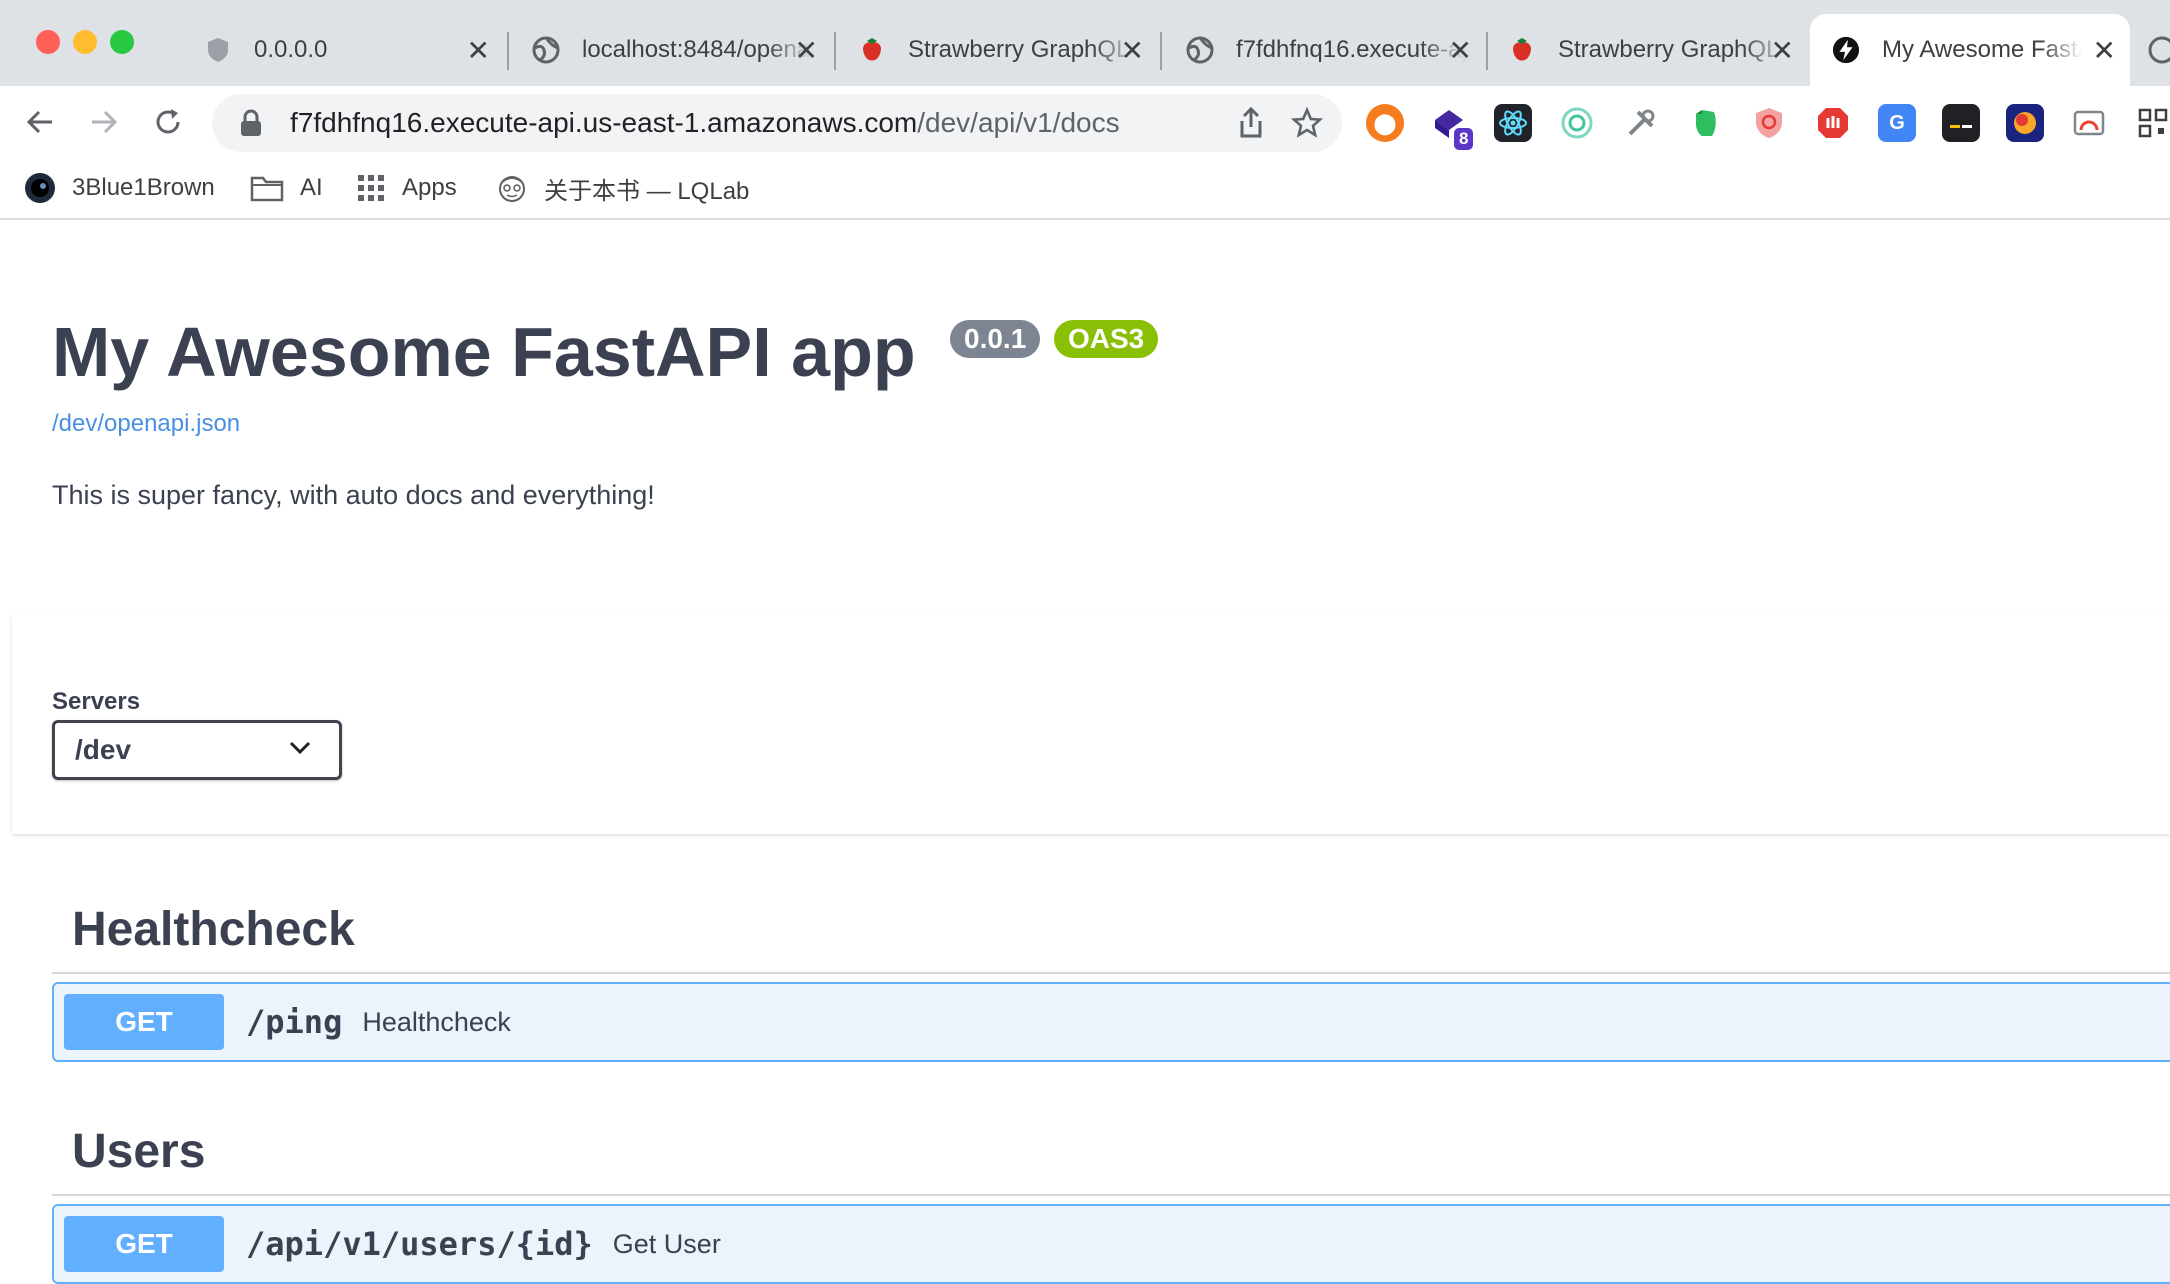  I want to click on extension-shield-icon, so click(1769, 123).